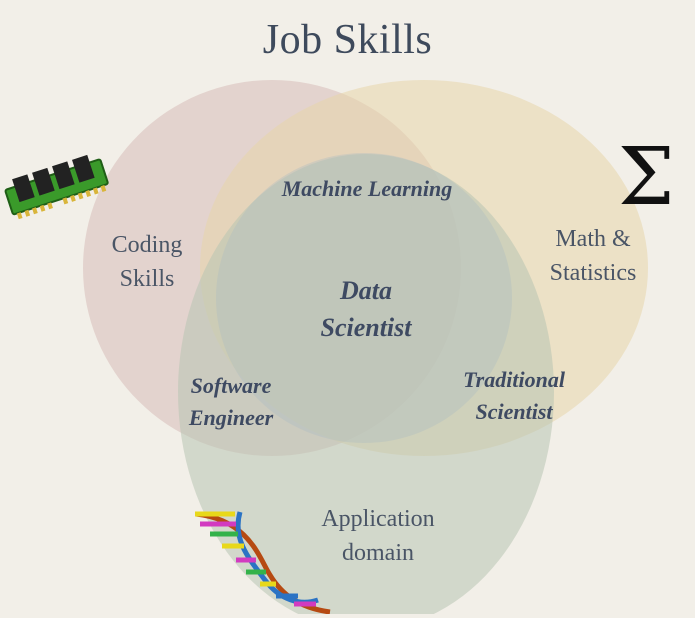 The image size is (695, 618). What do you see at coordinates (347, 40) in the screenshot?
I see `page-title: Job Skills` at bounding box center [347, 40].